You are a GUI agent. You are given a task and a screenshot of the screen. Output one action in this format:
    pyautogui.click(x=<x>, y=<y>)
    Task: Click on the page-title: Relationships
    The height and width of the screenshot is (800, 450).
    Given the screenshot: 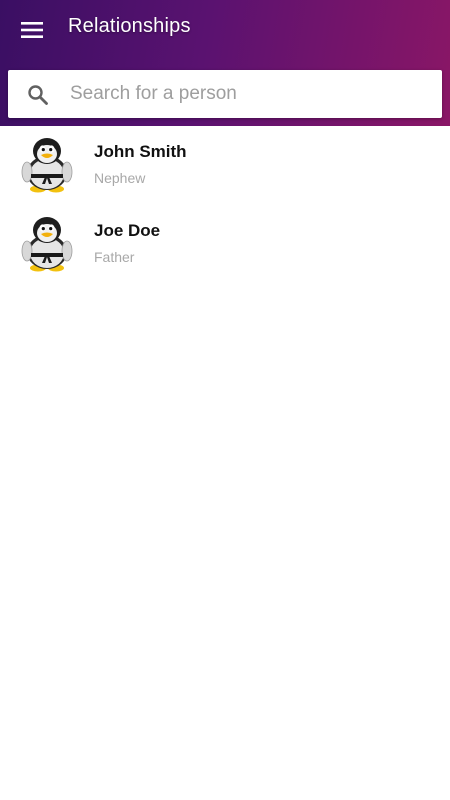 What is the action you would take?
    pyautogui.click(x=129, y=26)
    